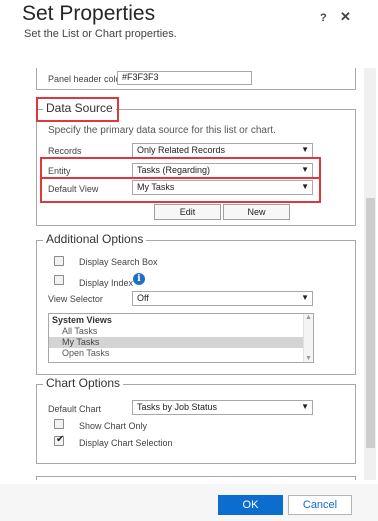 The height and width of the screenshot is (521, 378). Describe the element at coordinates (256, 212) in the screenshot. I see `new-view-button: New` at that location.